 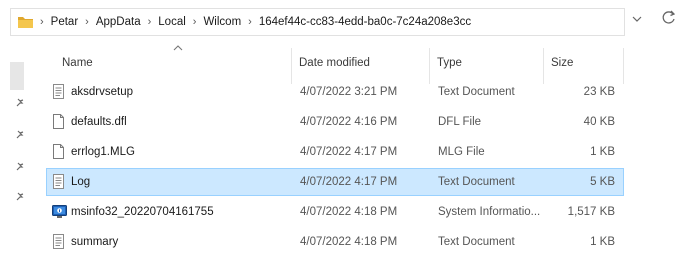 What do you see at coordinates (118, 22) in the screenshot?
I see `breadcrumb-appdata: AppData` at bounding box center [118, 22].